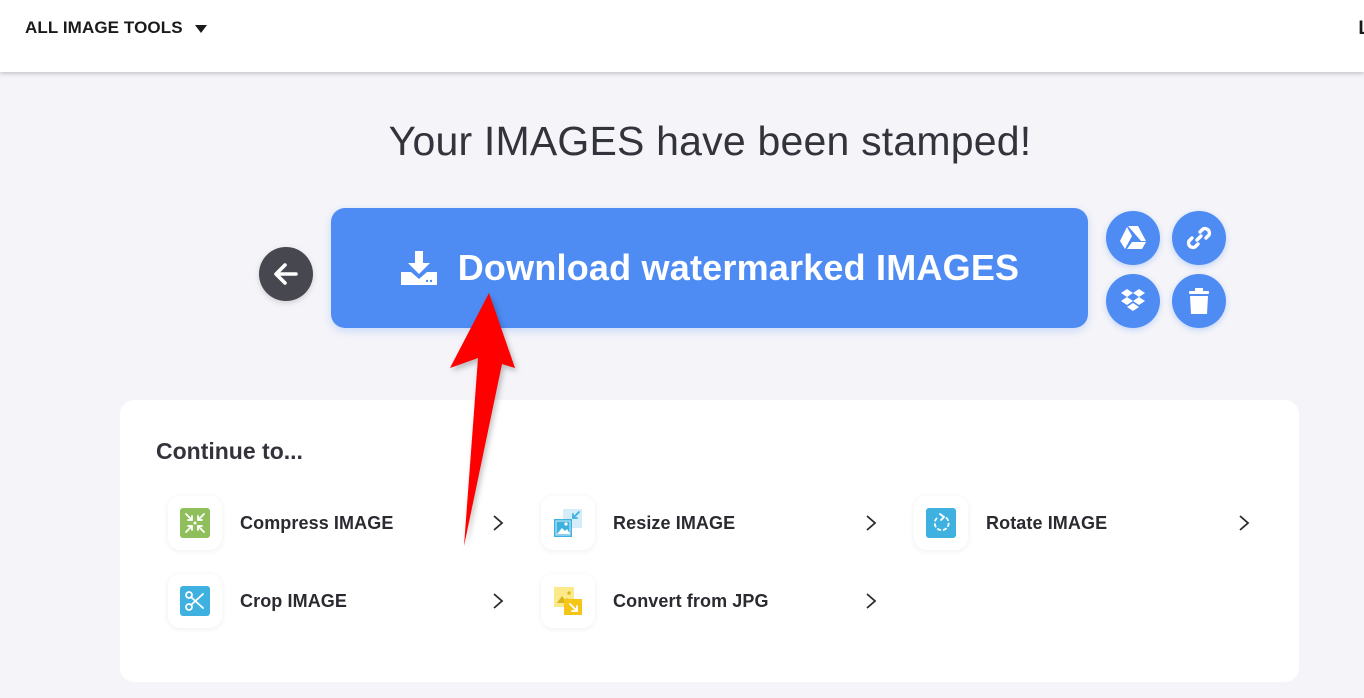 The image size is (1364, 698). What do you see at coordinates (682, 36) in the screenshot?
I see `top-navigation-bar: ALL IMAGE TOOLS L` at bounding box center [682, 36].